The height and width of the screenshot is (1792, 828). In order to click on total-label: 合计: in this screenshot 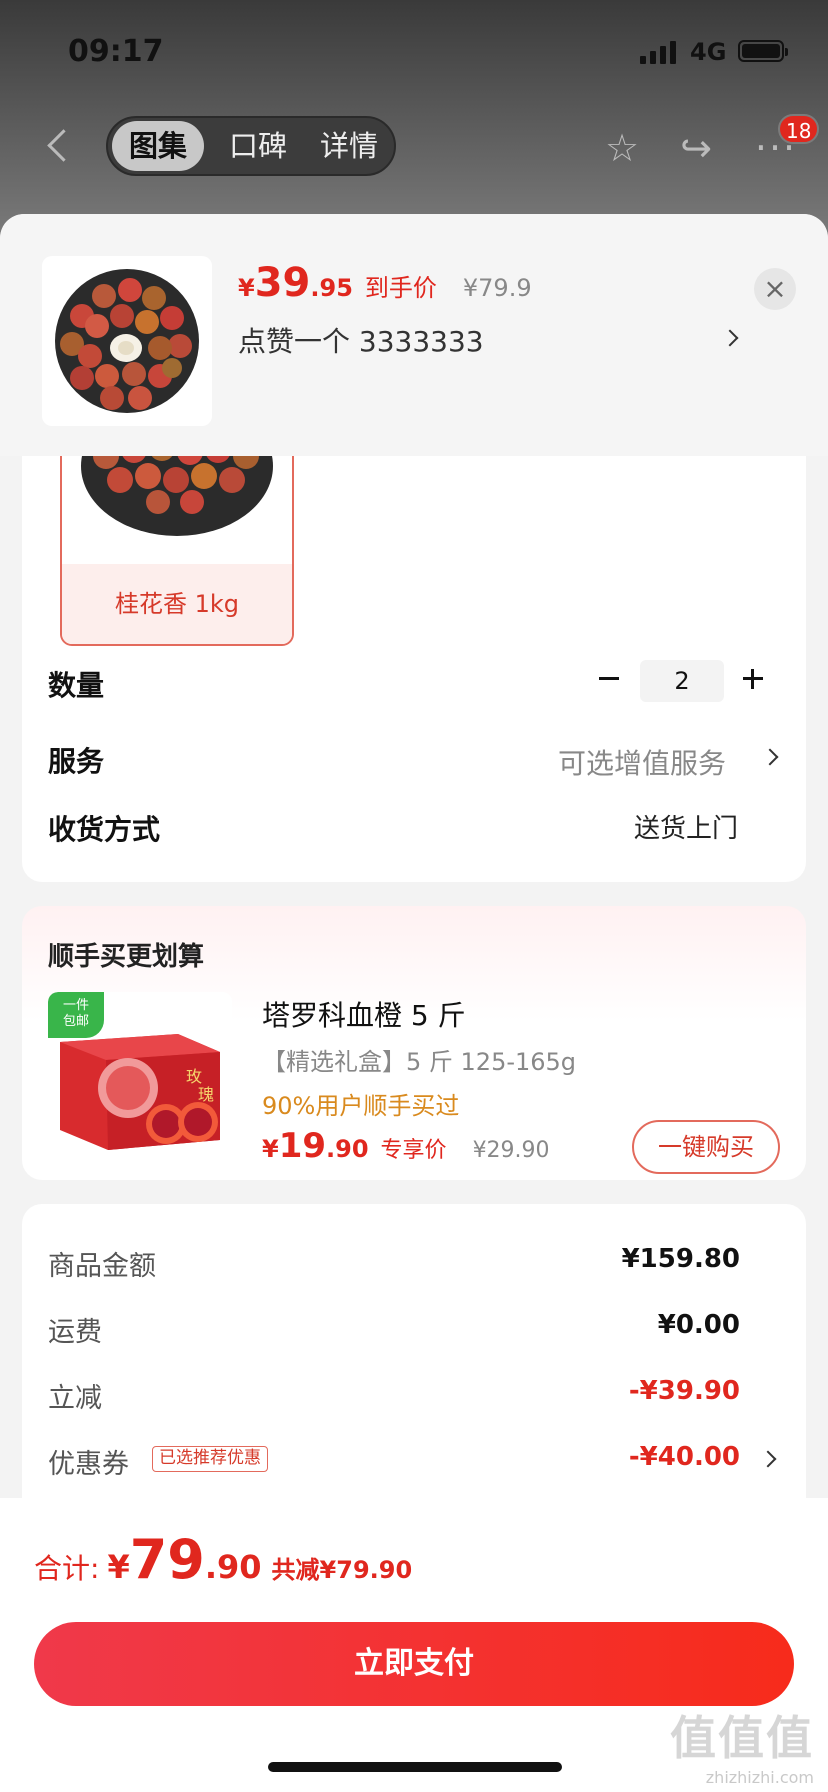, I will do `click(67, 1568)`.